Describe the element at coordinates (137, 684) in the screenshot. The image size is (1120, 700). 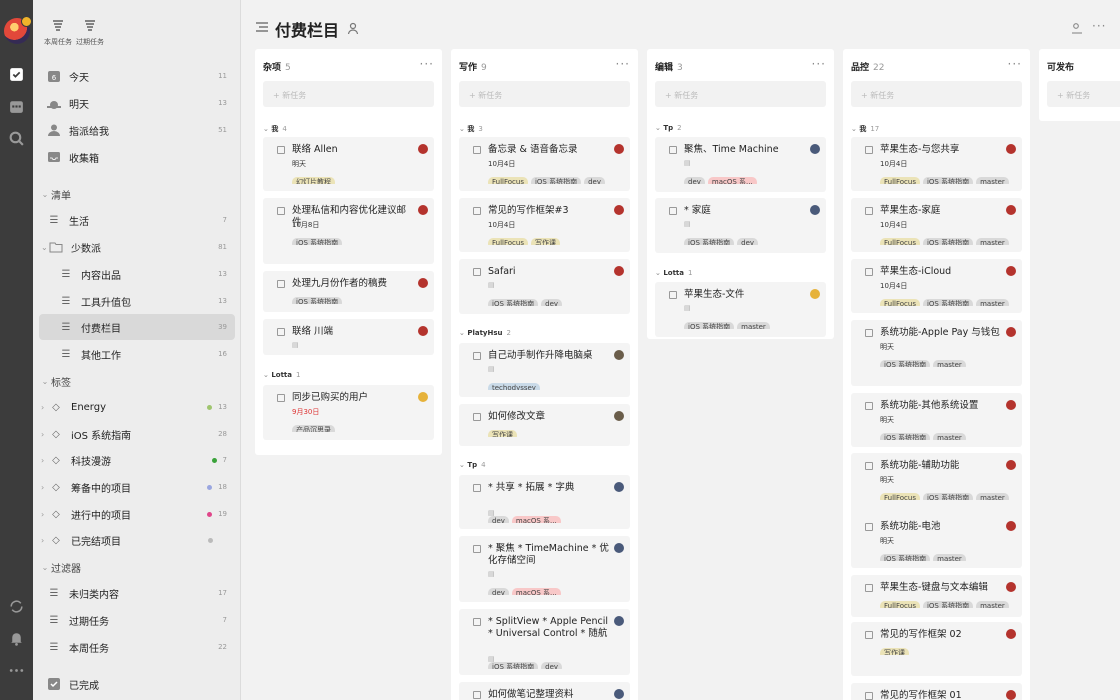
I see `sidebar-item-completed: 已完成` at that location.